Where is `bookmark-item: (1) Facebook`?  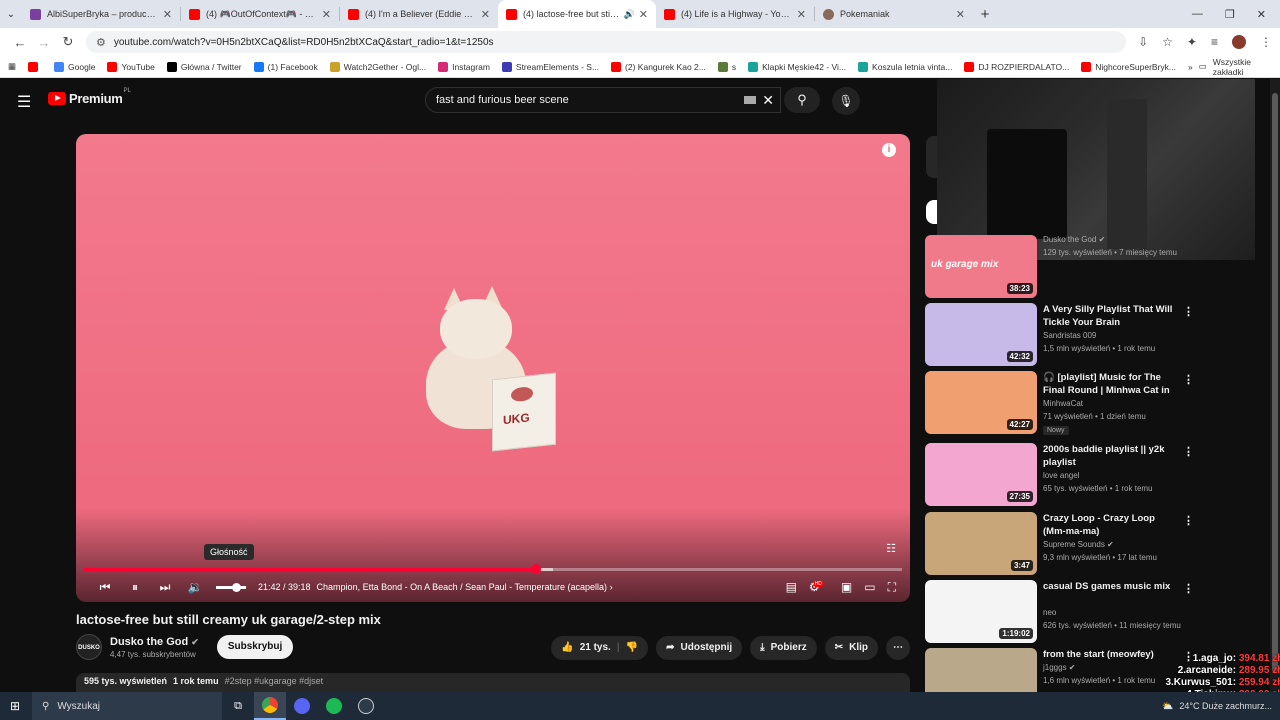 bookmark-item: (1) Facebook is located at coordinates (285, 66).